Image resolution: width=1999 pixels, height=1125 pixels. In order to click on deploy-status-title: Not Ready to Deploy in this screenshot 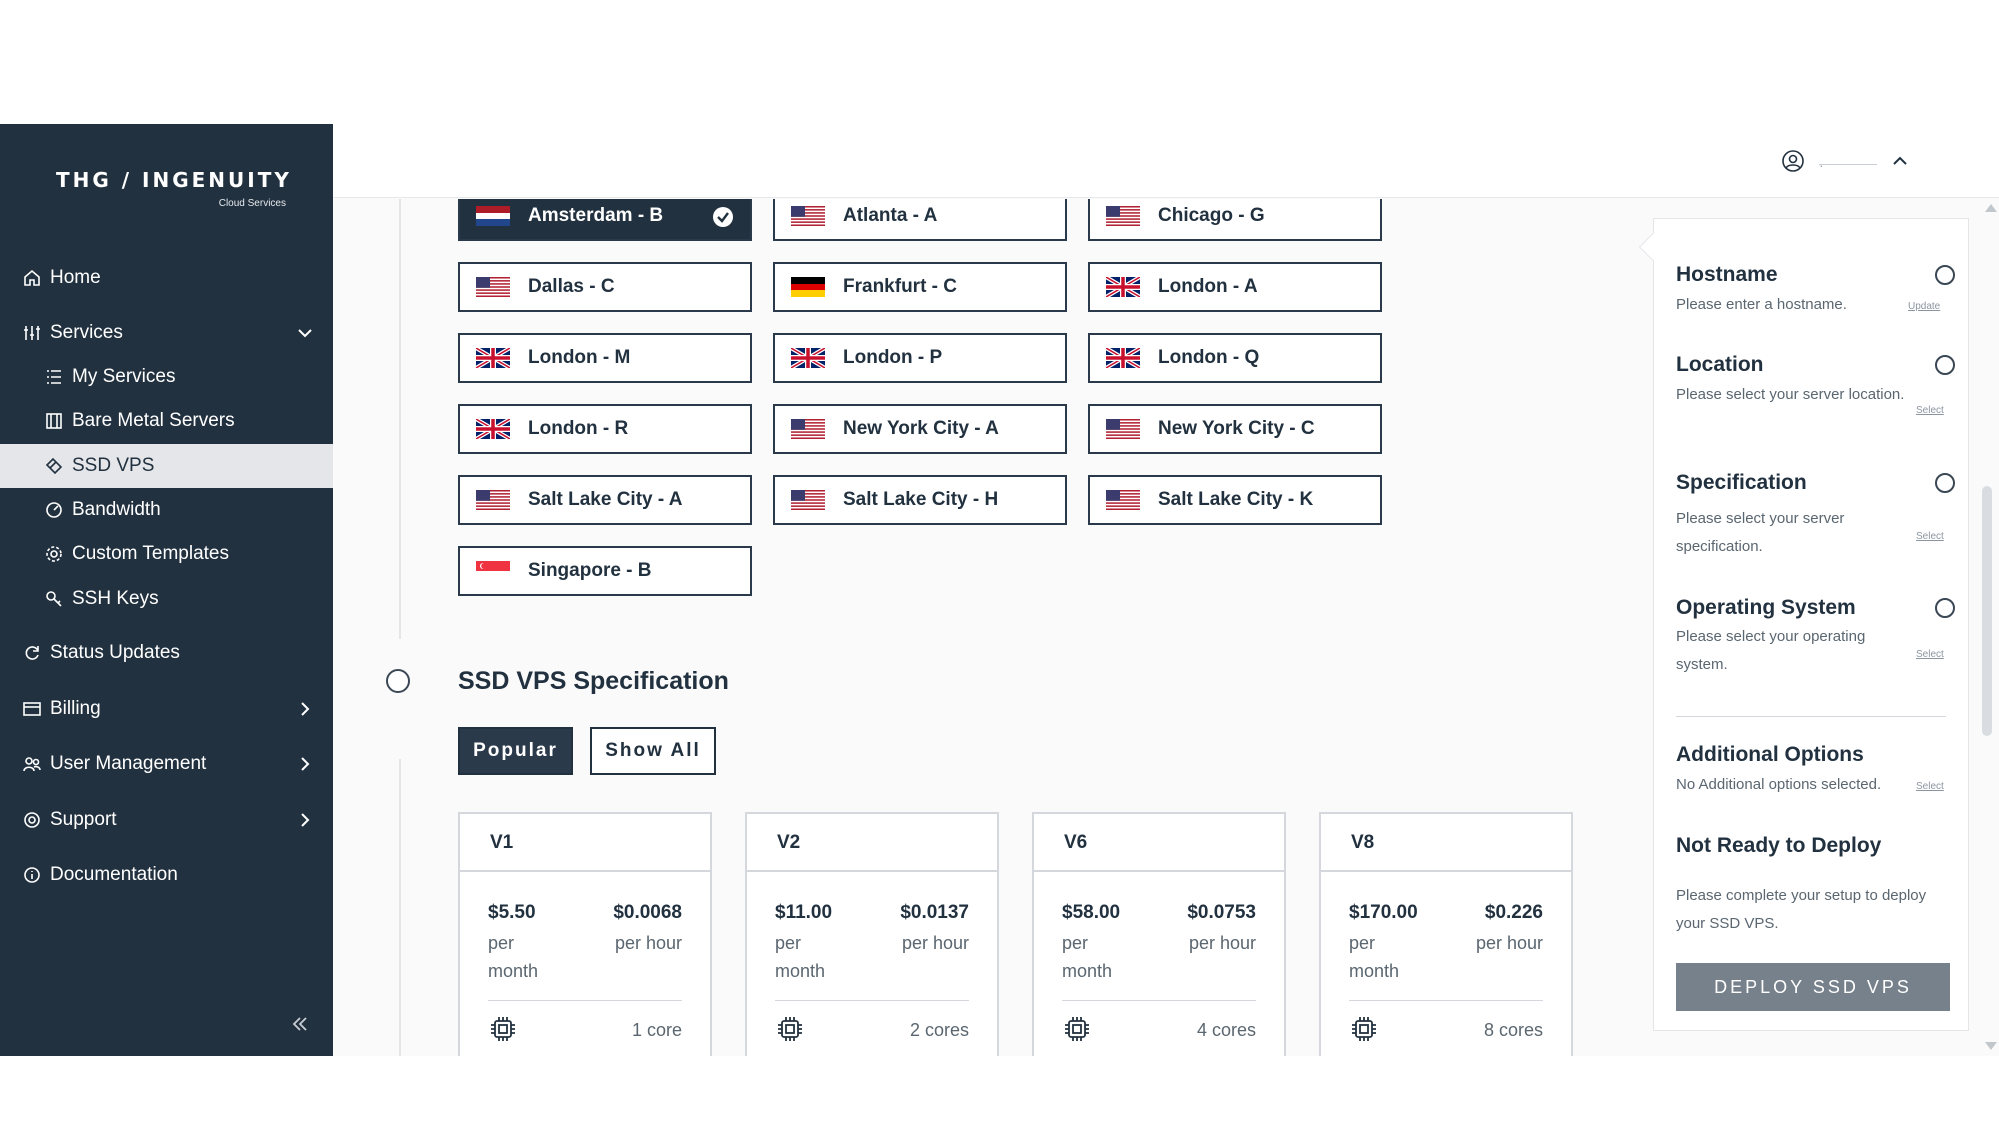, I will do `click(1779, 845)`.